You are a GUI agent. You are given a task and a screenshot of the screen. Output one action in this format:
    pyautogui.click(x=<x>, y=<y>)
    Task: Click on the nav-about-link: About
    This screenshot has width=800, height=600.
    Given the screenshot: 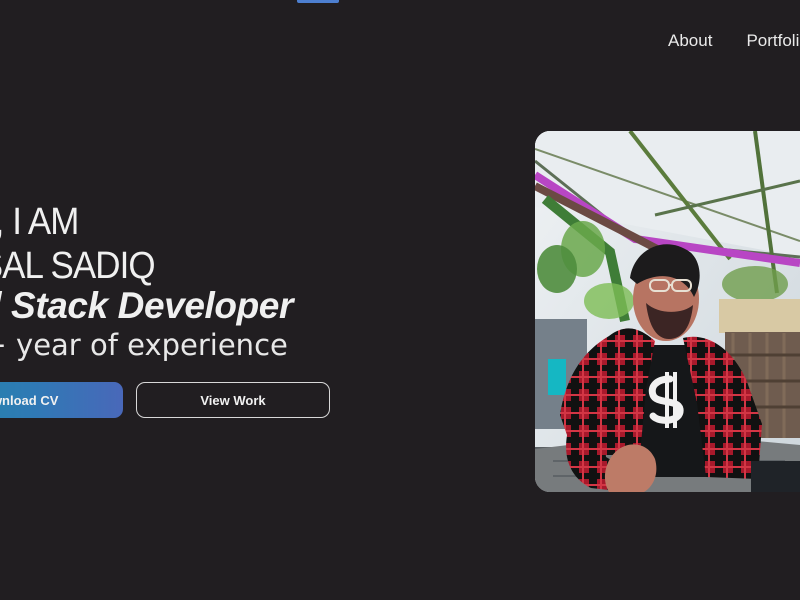 What is the action you would take?
    pyautogui.click(x=690, y=41)
    